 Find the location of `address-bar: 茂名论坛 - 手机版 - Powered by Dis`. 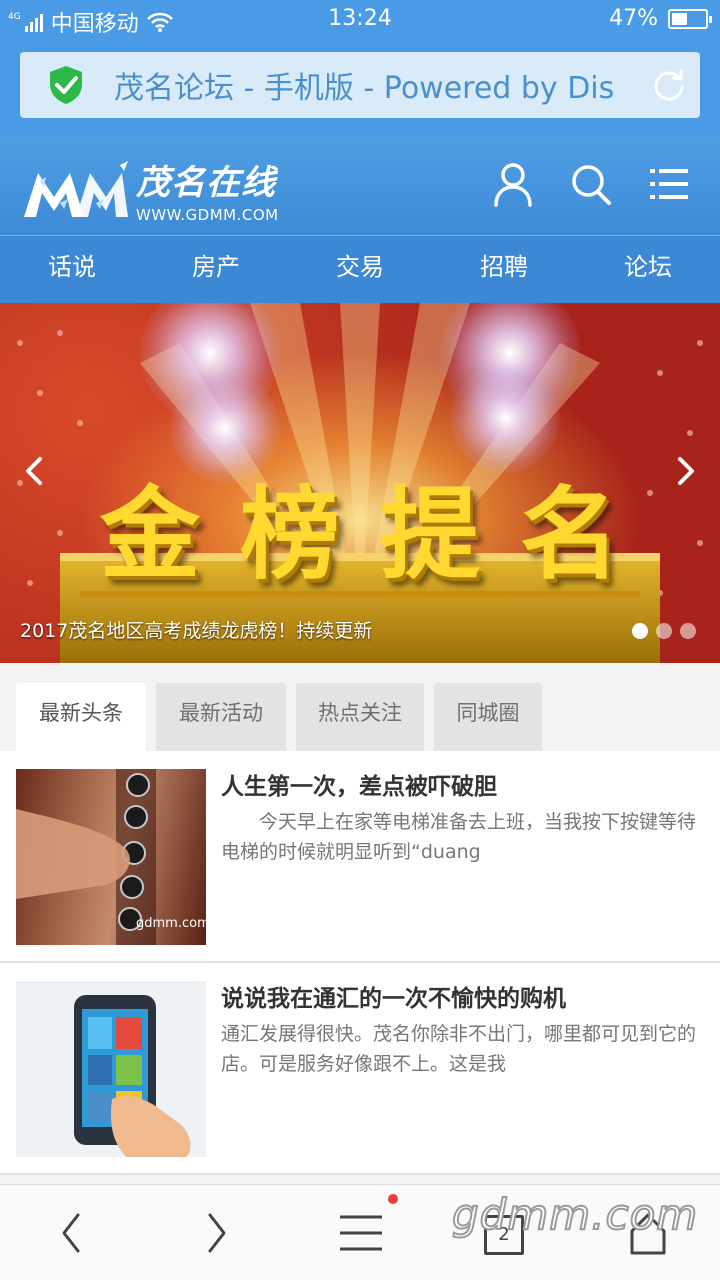

address-bar: 茂名论坛 - 手机版 - Powered by Dis is located at coordinates (360, 85).